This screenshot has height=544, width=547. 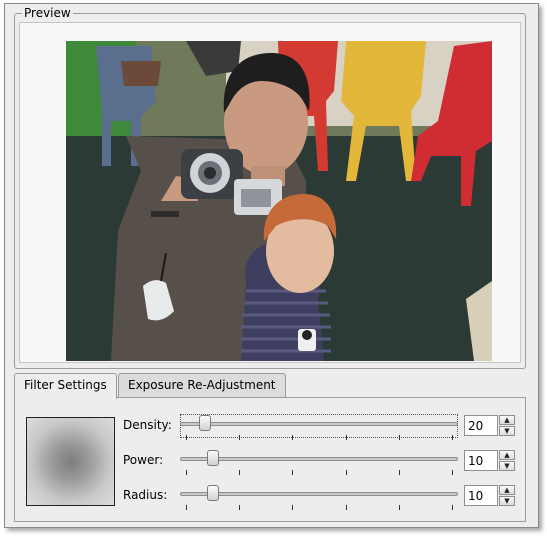 I want to click on power-row: Power: ▲ ▼, so click(x=319, y=462).